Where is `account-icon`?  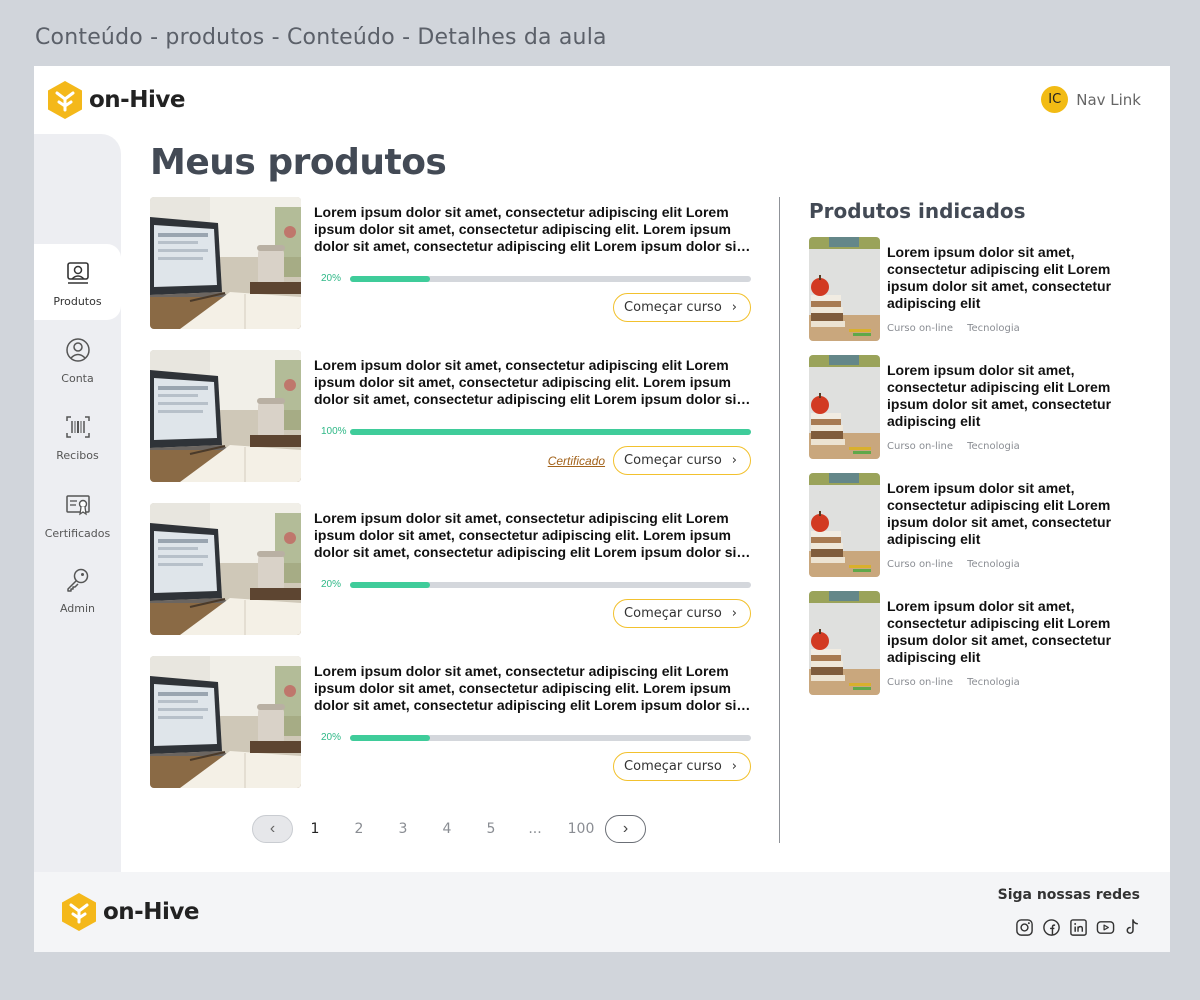
account-icon is located at coordinates (77, 350).